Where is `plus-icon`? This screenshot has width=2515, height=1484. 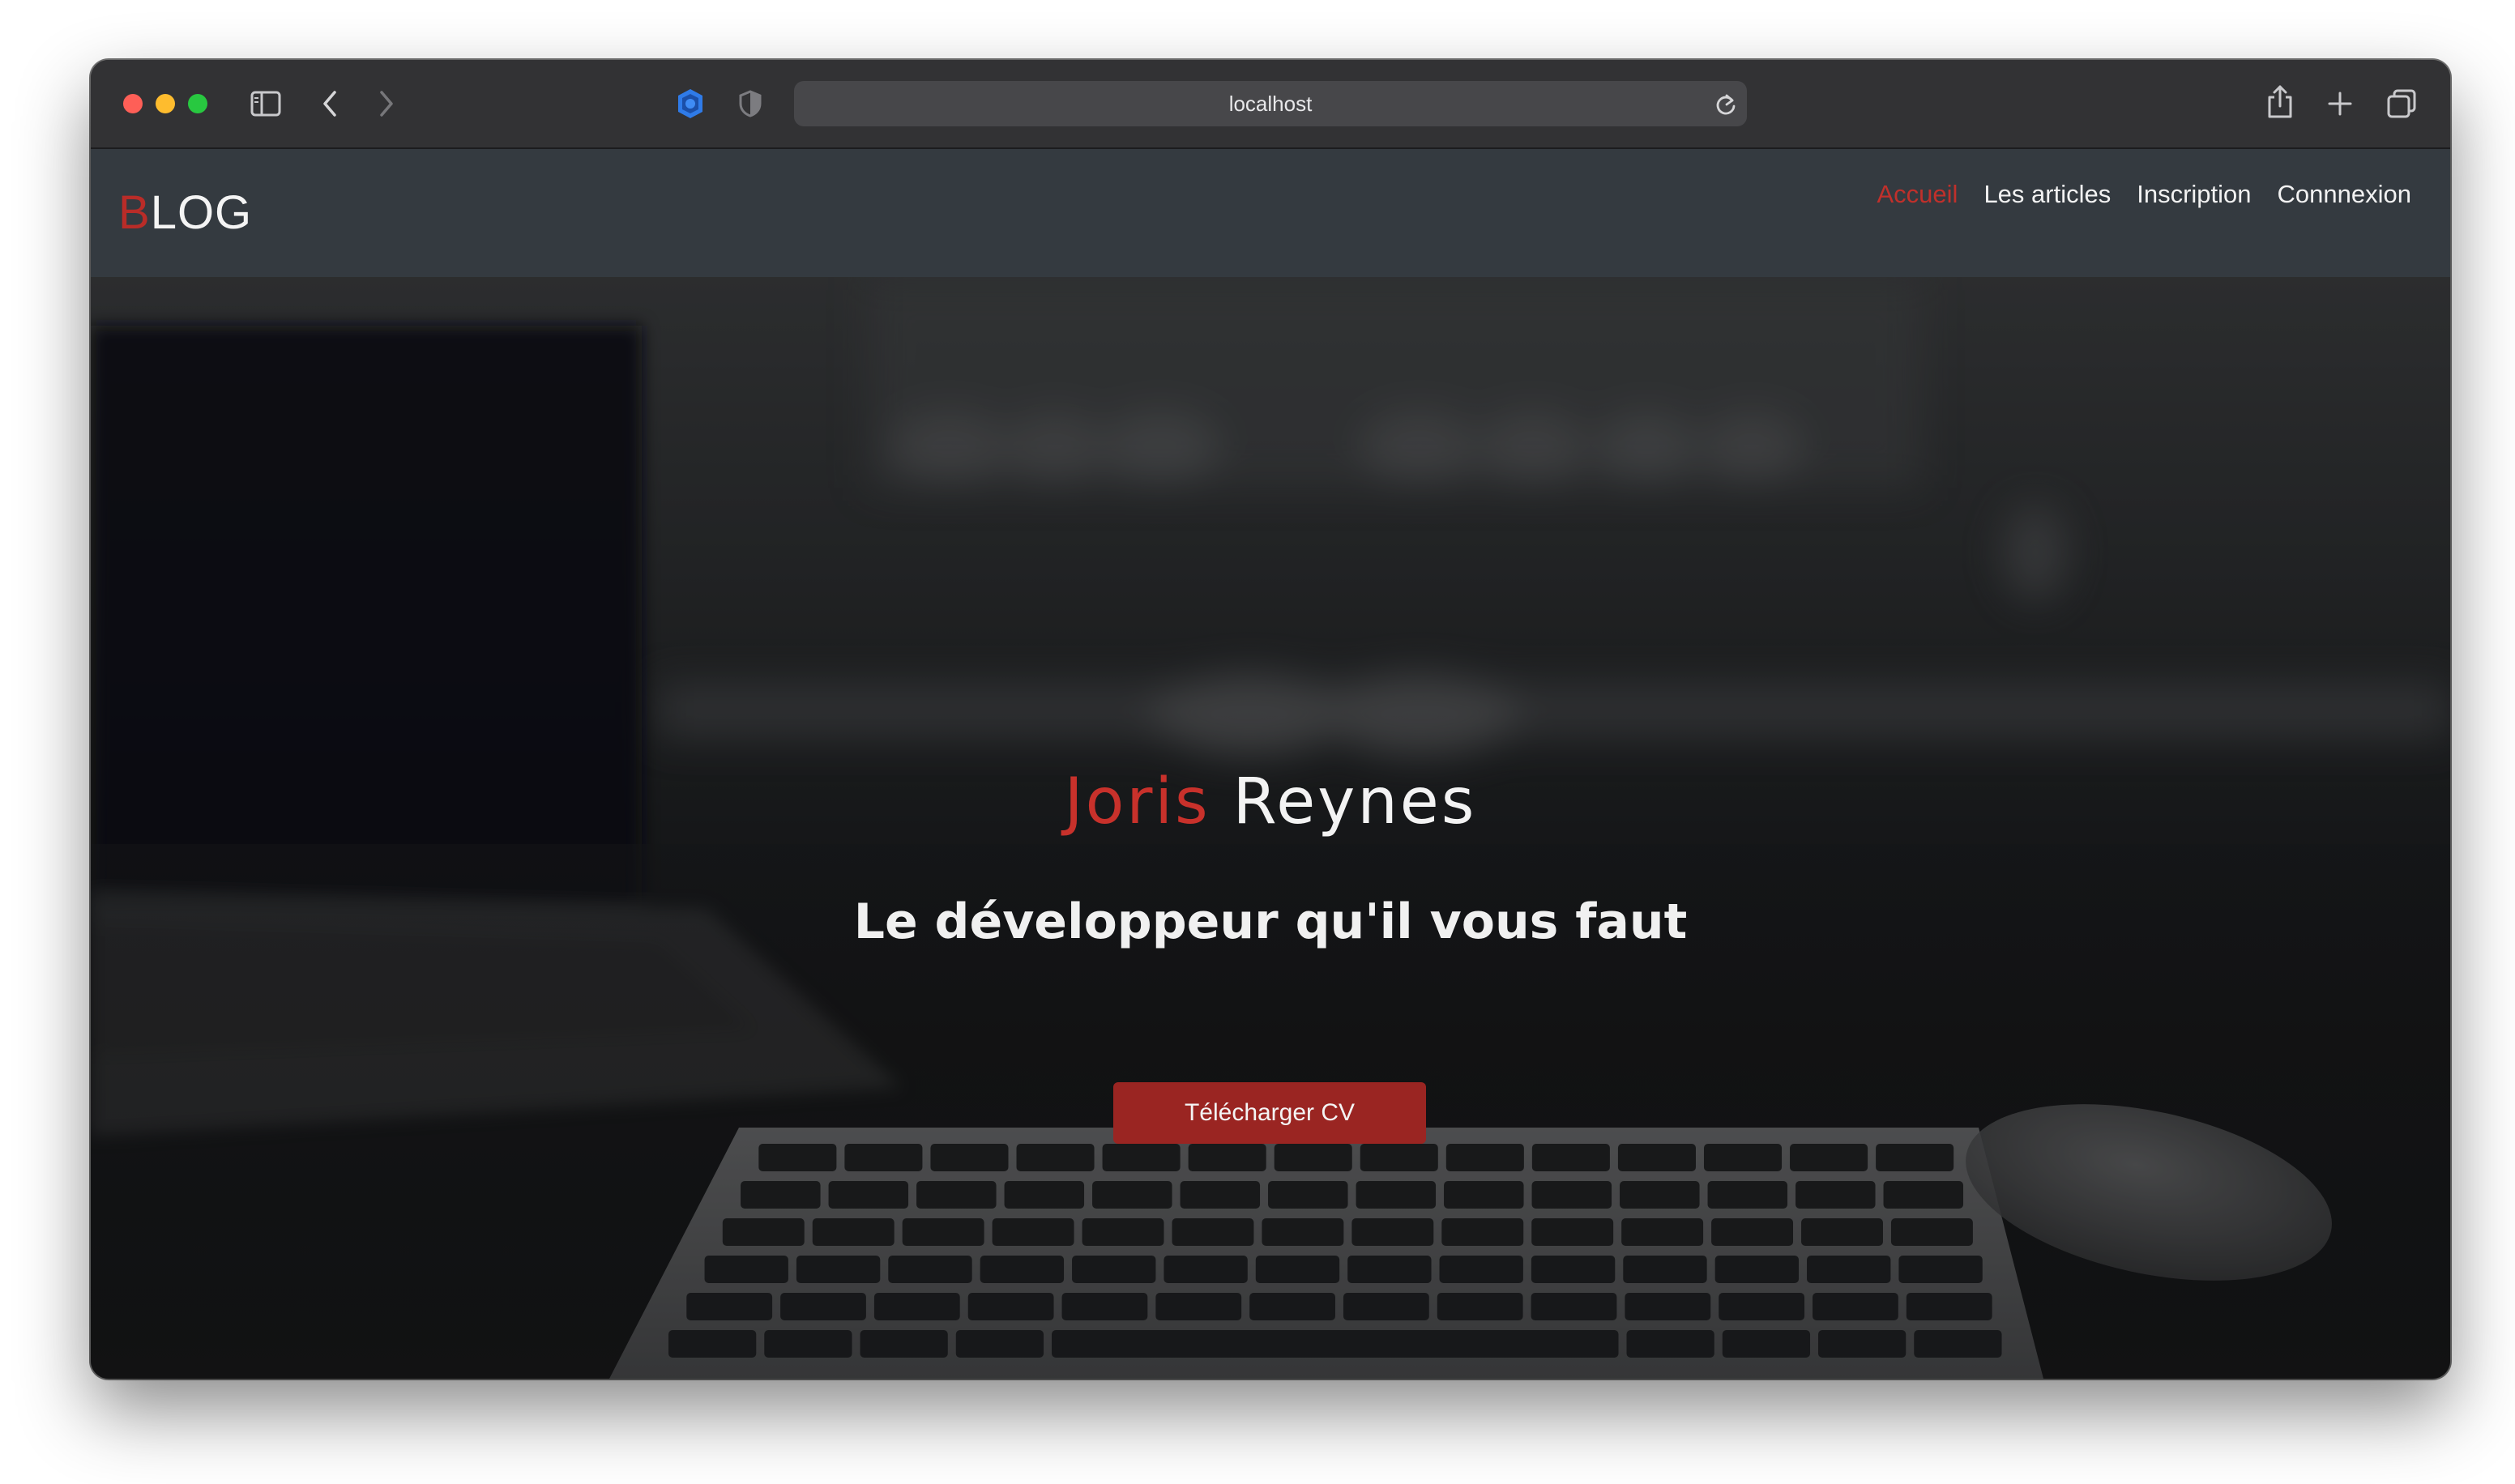 plus-icon is located at coordinates (2340, 103).